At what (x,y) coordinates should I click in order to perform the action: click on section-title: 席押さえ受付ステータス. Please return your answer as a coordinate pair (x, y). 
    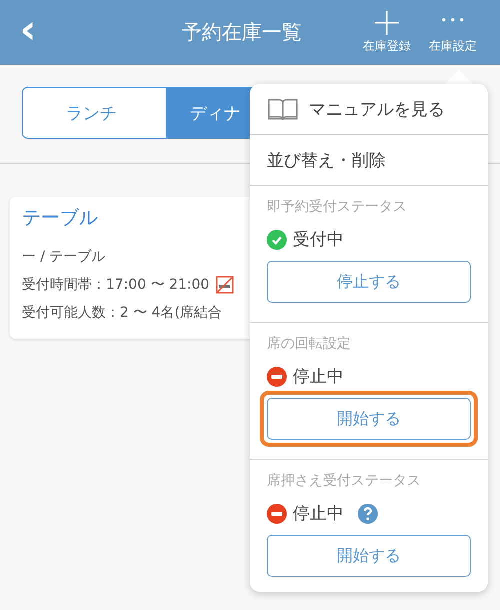
    Looking at the image, I should click on (344, 481).